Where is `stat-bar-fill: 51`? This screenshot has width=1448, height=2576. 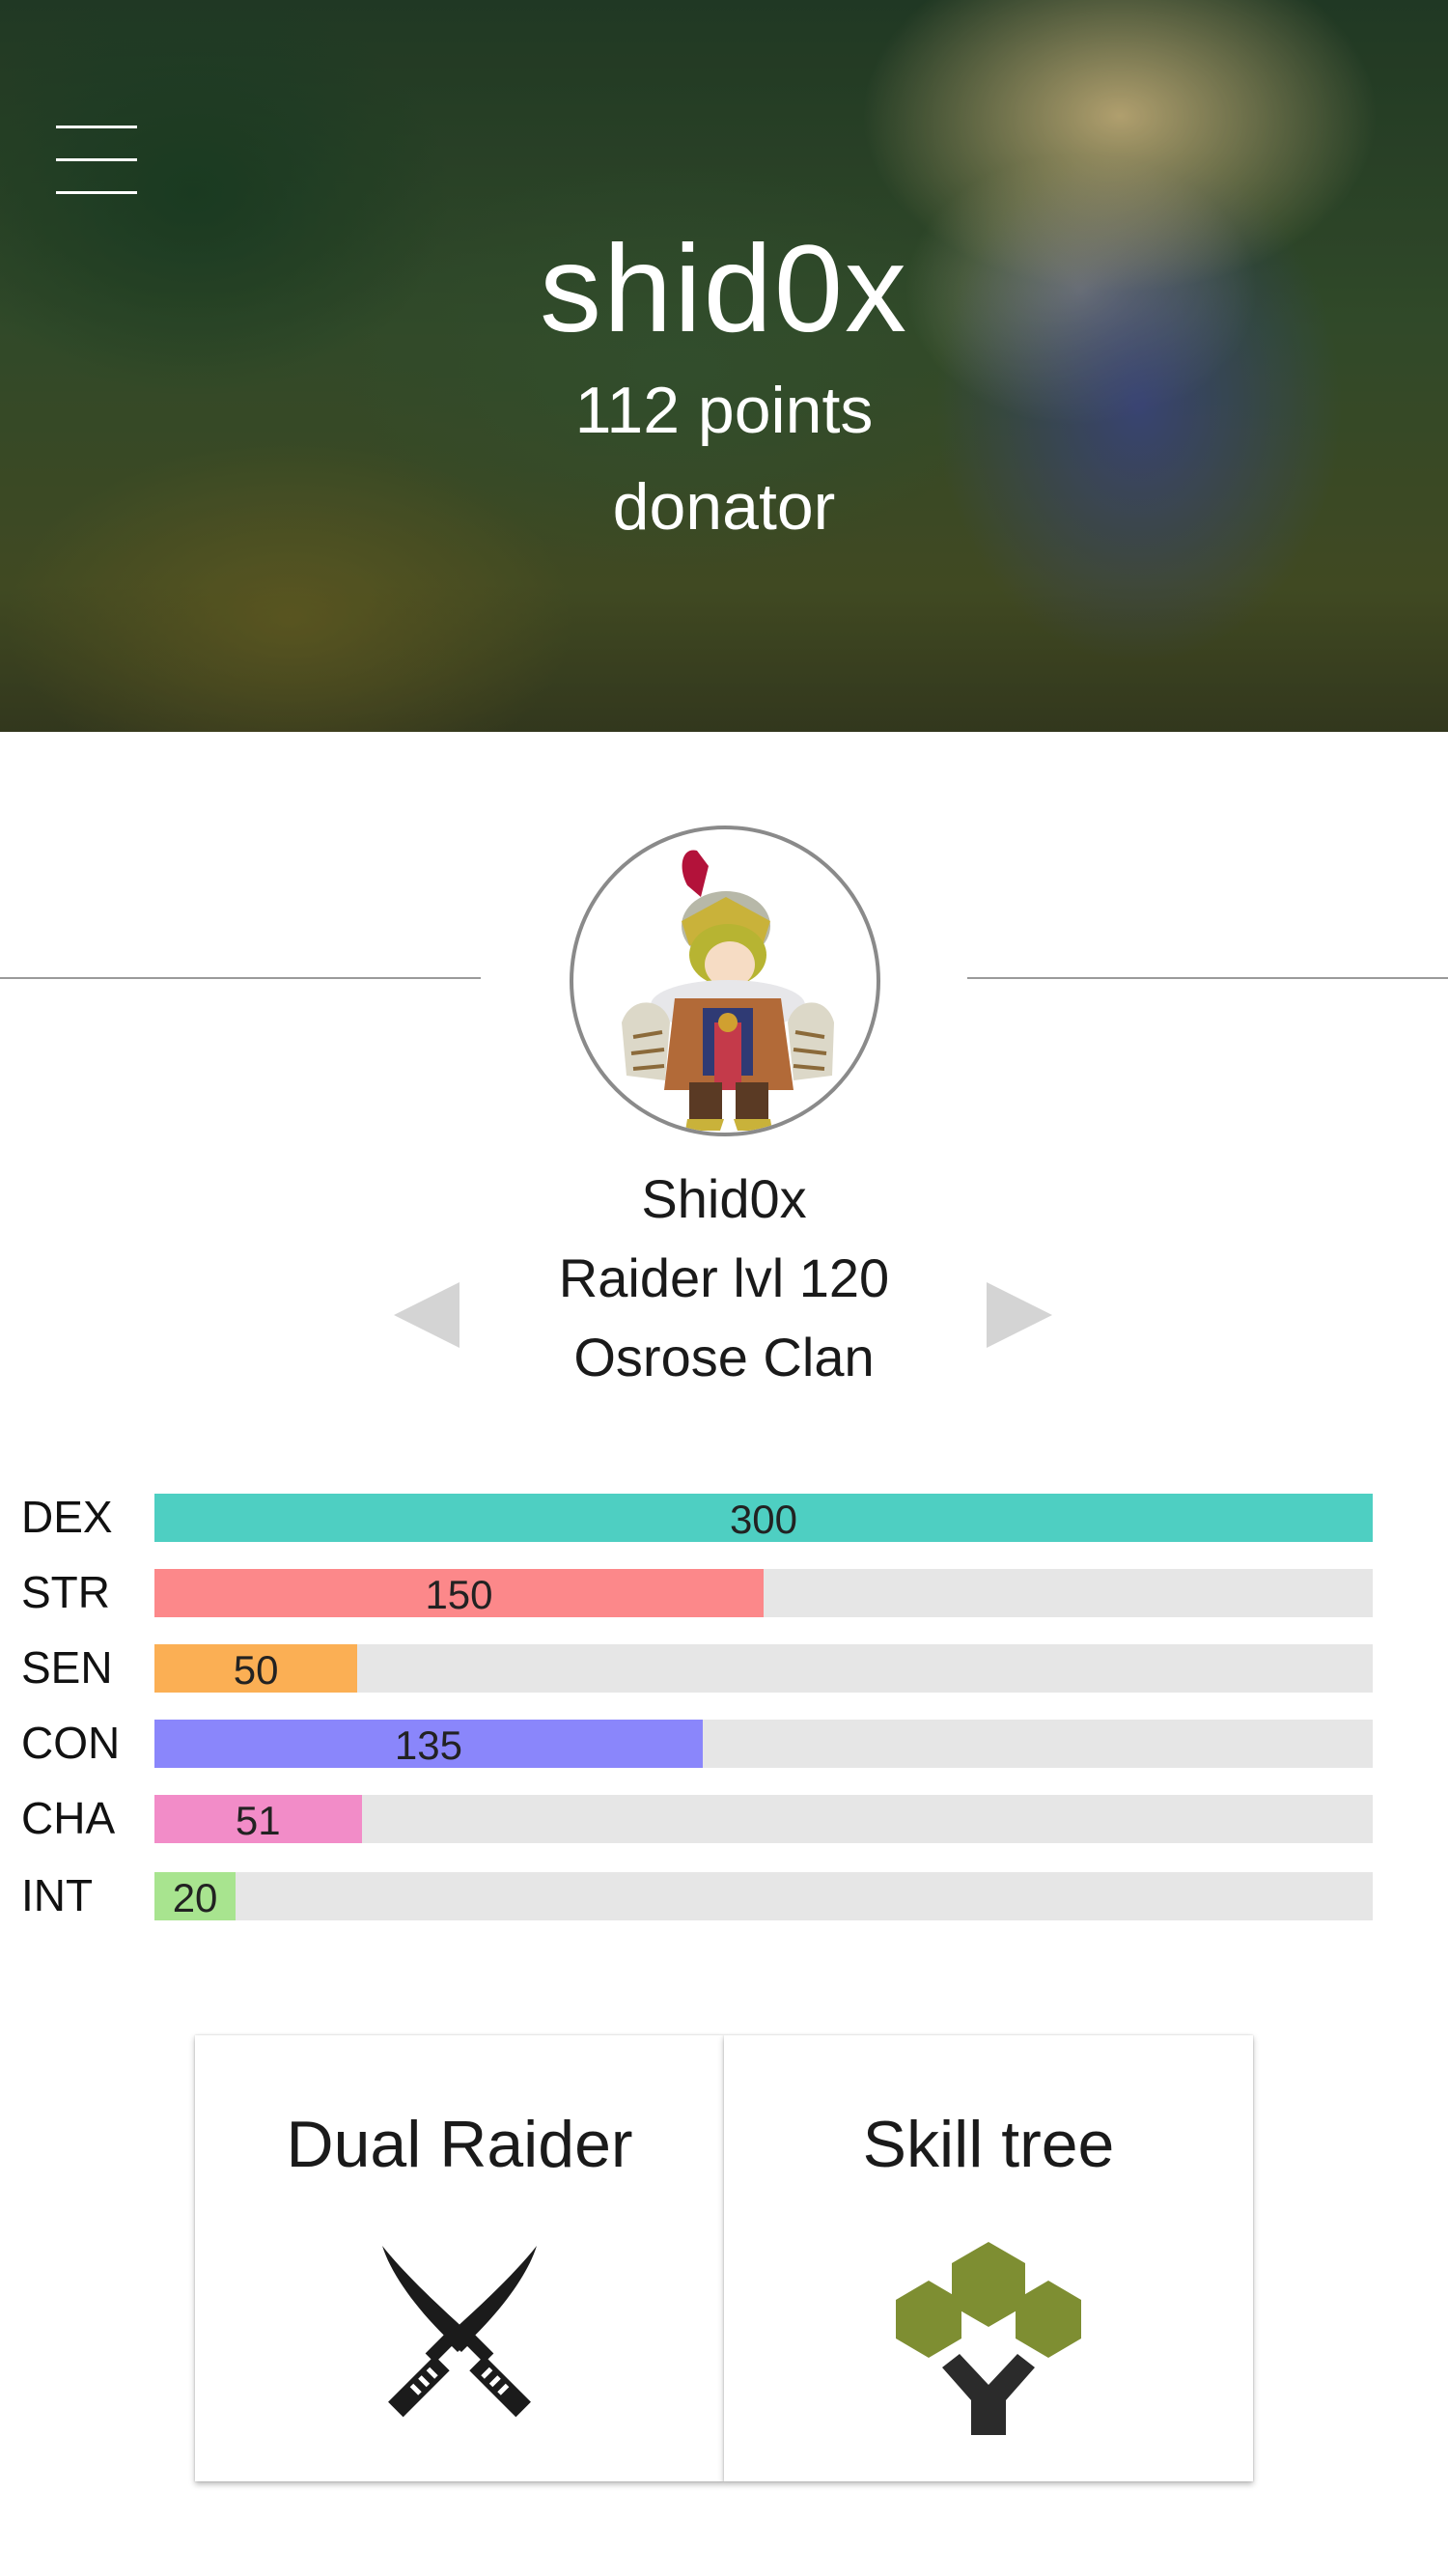 stat-bar-fill: 51 is located at coordinates (258, 1819).